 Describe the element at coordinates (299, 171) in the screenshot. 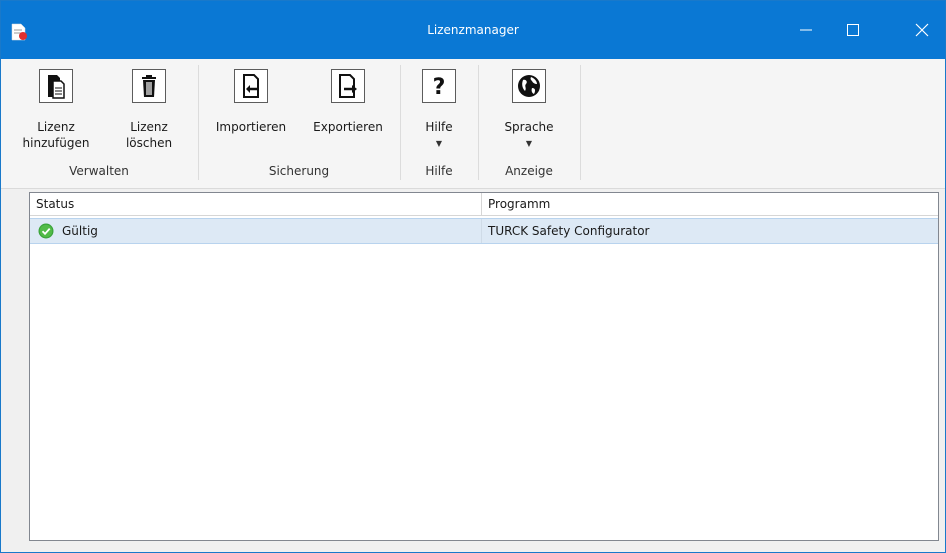

I see `group-label-sicherung: Sicherung` at that location.